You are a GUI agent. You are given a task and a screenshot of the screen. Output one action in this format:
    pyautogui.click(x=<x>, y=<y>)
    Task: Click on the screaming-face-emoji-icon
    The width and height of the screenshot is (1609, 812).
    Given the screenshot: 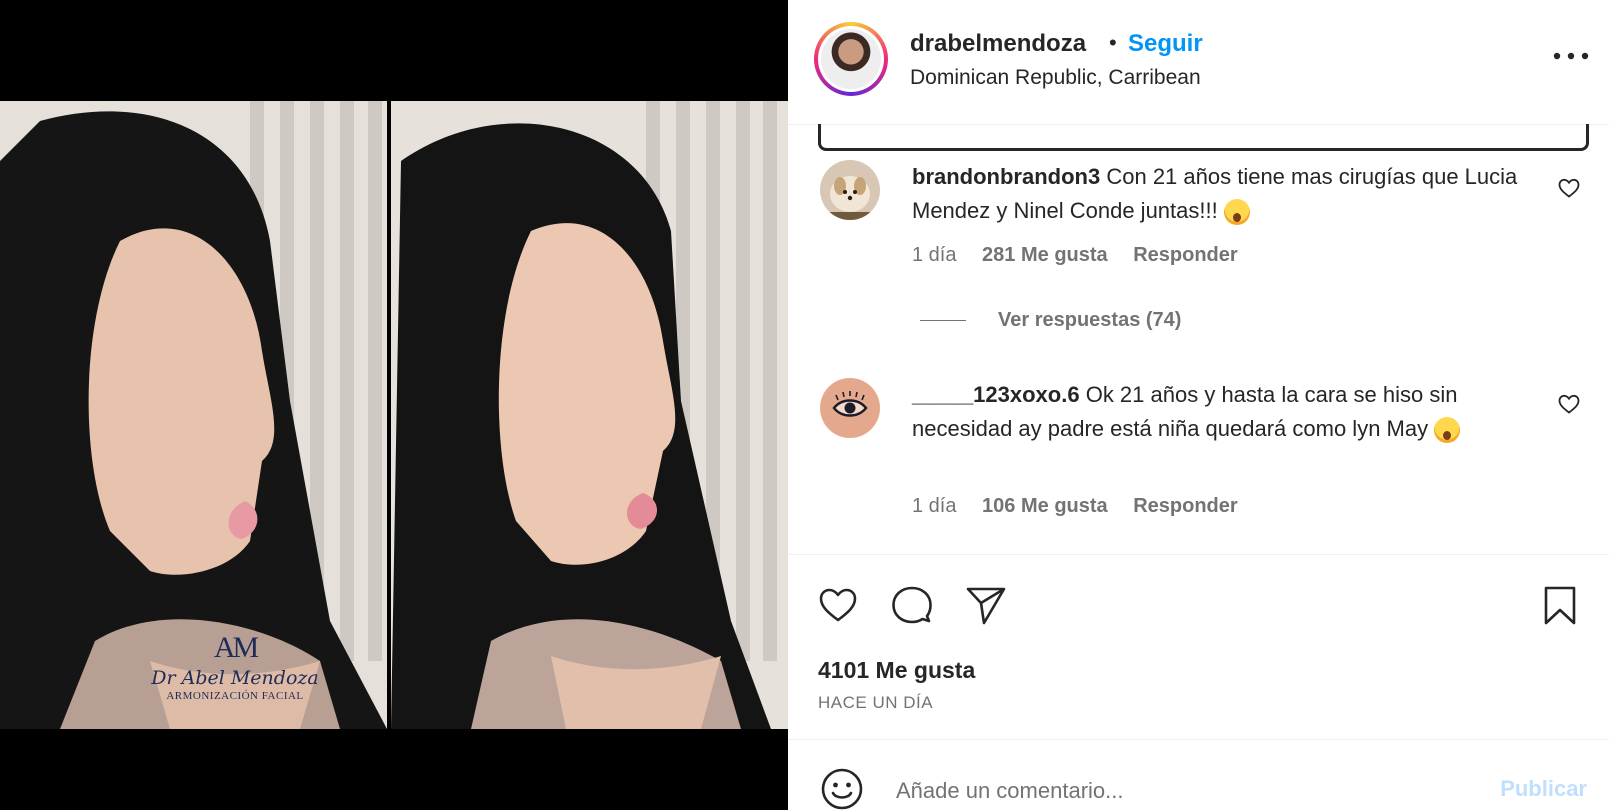 What is the action you would take?
    pyautogui.click(x=1447, y=430)
    